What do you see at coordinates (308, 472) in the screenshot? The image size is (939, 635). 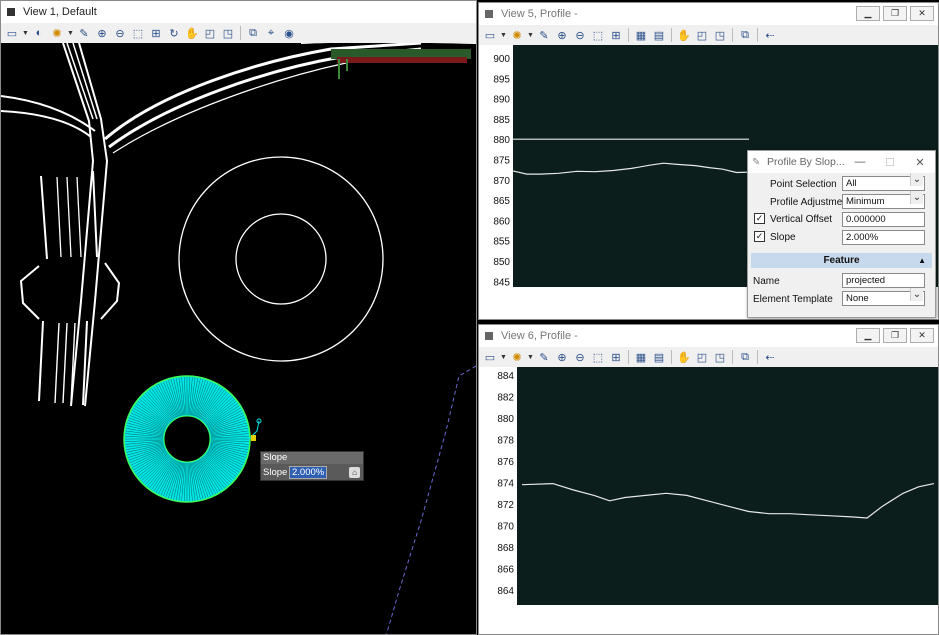 I see `slope-popup-input: 2.000%` at bounding box center [308, 472].